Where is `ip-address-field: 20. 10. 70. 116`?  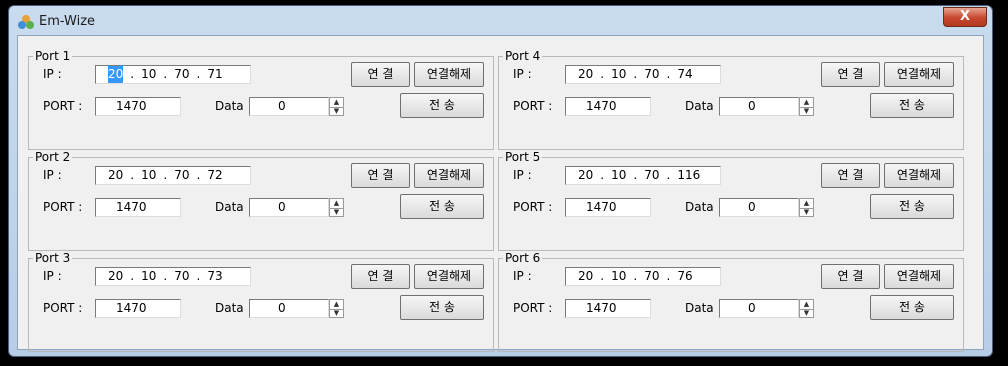 ip-address-field: 20. 10. 70. 116 is located at coordinates (643, 175).